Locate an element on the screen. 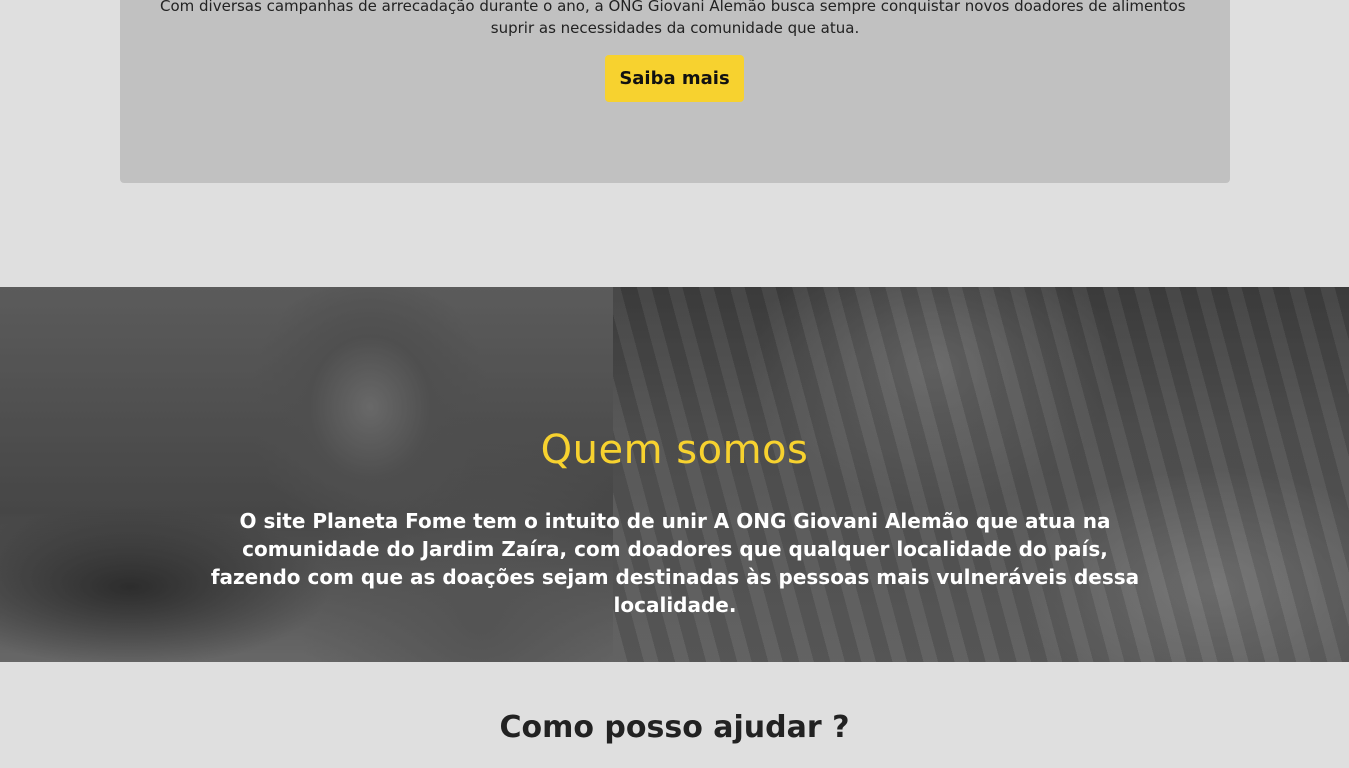 Image resolution: width=1349 pixels, height=768 pixels. como-posso-ajudar-title: Como posso ajudar ? is located at coordinates (674, 727).